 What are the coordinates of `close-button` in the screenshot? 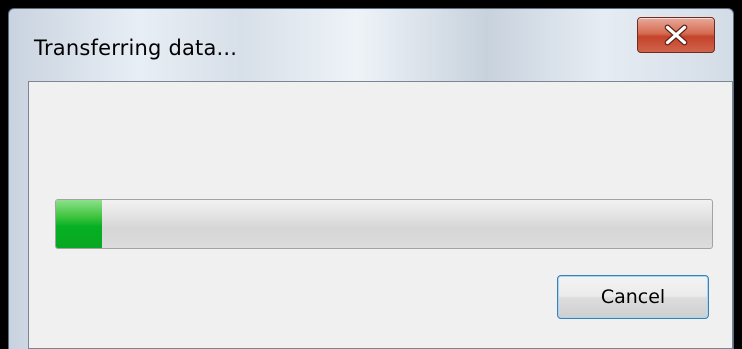 It's located at (676, 35).